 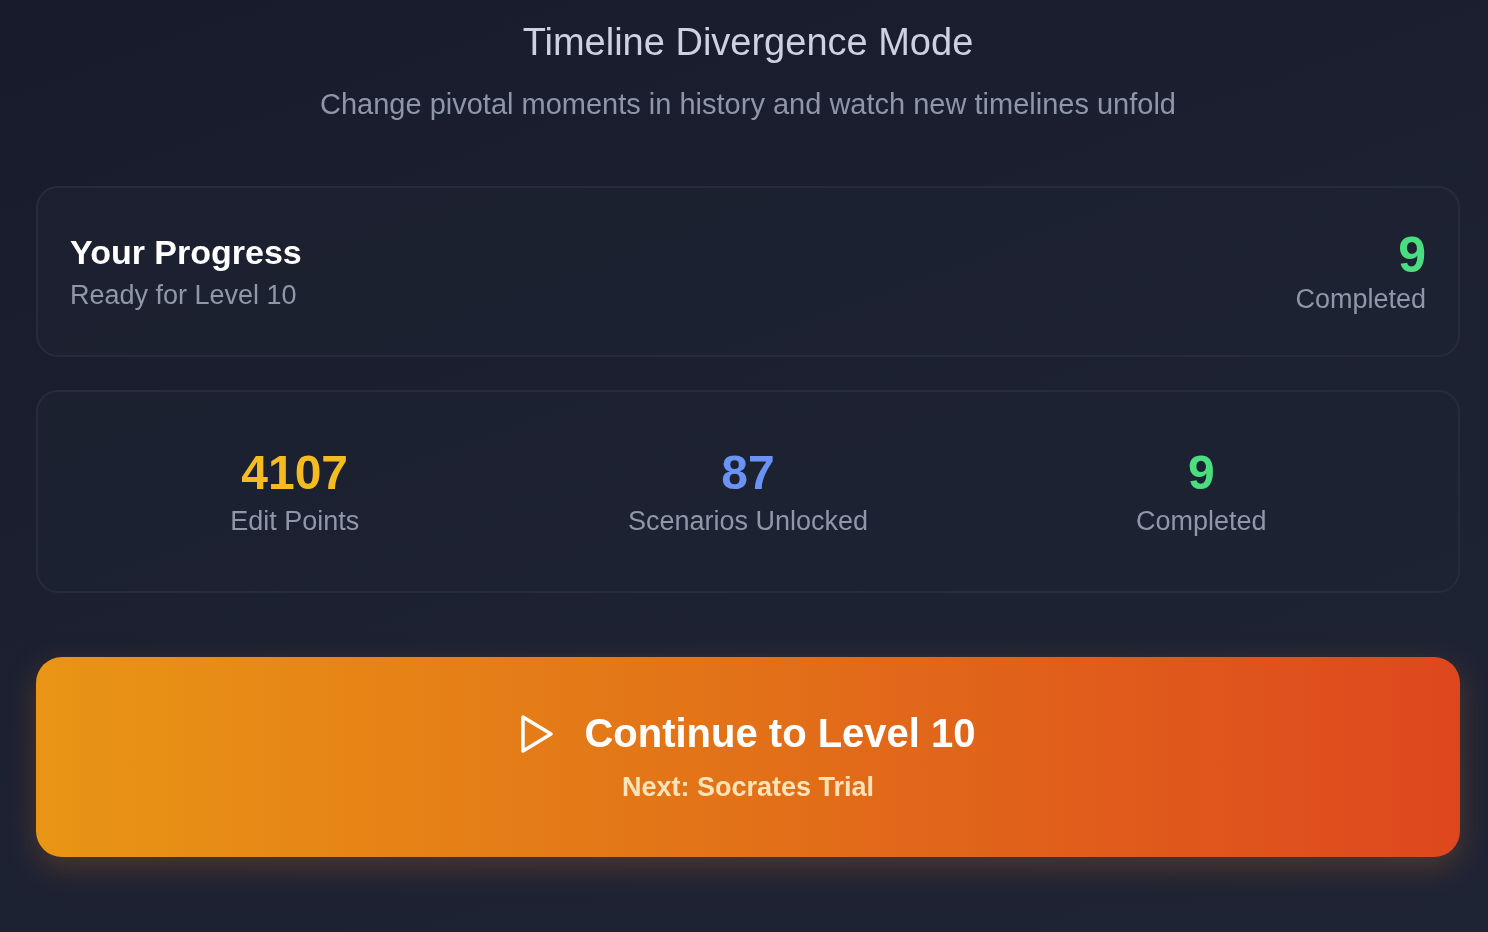 What do you see at coordinates (1201, 473) in the screenshot?
I see `stat-value: 9` at bounding box center [1201, 473].